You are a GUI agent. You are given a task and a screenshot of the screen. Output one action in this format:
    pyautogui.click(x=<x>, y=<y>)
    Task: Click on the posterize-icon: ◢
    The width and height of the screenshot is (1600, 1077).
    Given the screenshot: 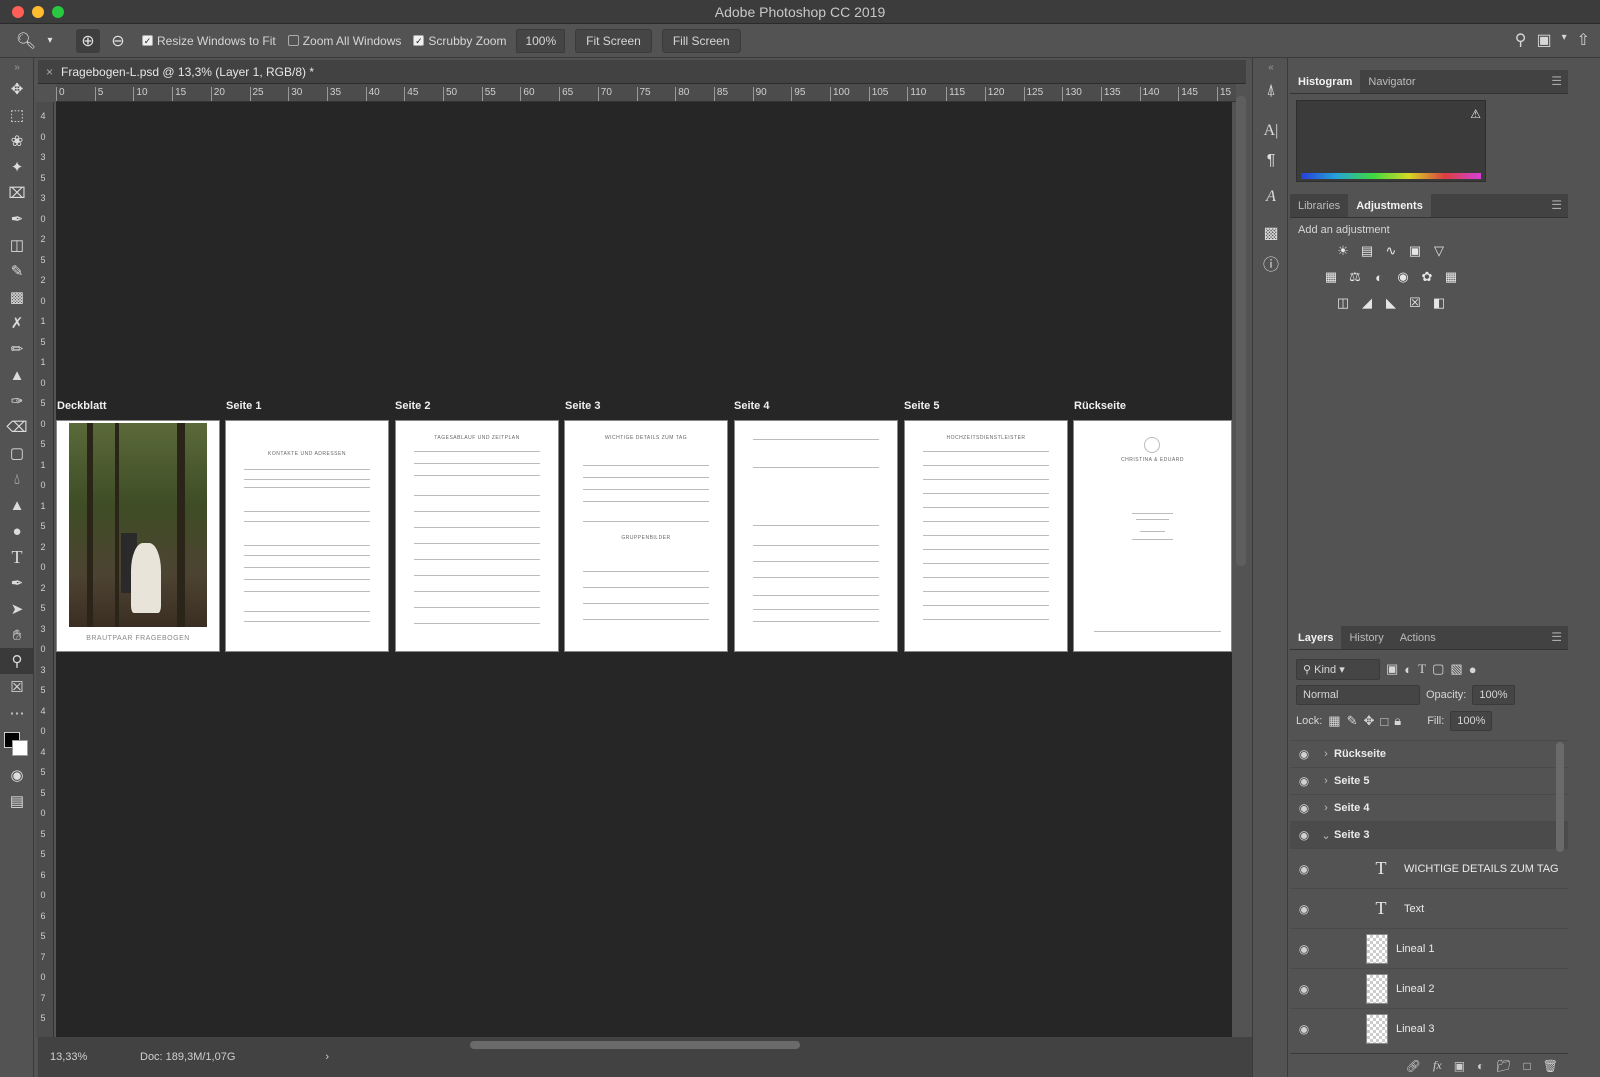 What is the action you would take?
    pyautogui.click(x=1367, y=303)
    